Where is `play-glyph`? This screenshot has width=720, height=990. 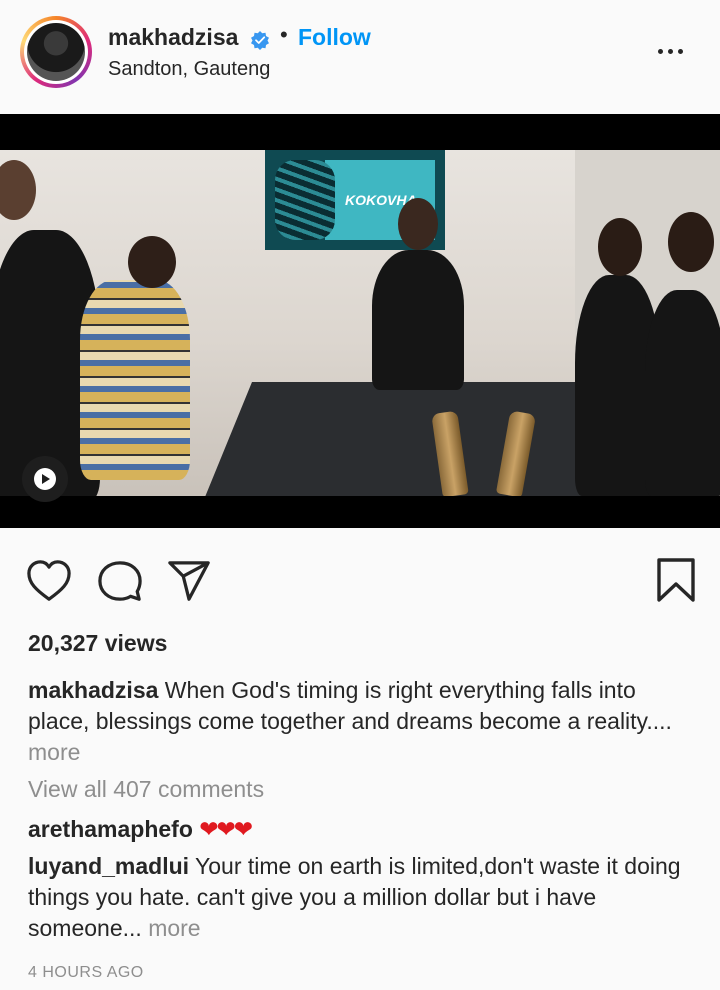 play-glyph is located at coordinates (45, 479).